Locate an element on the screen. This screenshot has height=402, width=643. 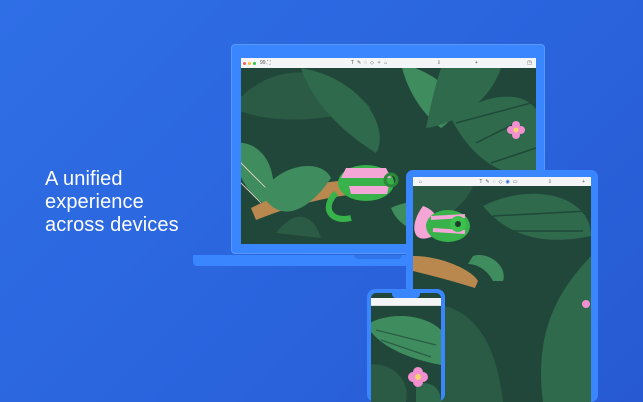
minimize-window-icon is located at coordinates (249, 63).